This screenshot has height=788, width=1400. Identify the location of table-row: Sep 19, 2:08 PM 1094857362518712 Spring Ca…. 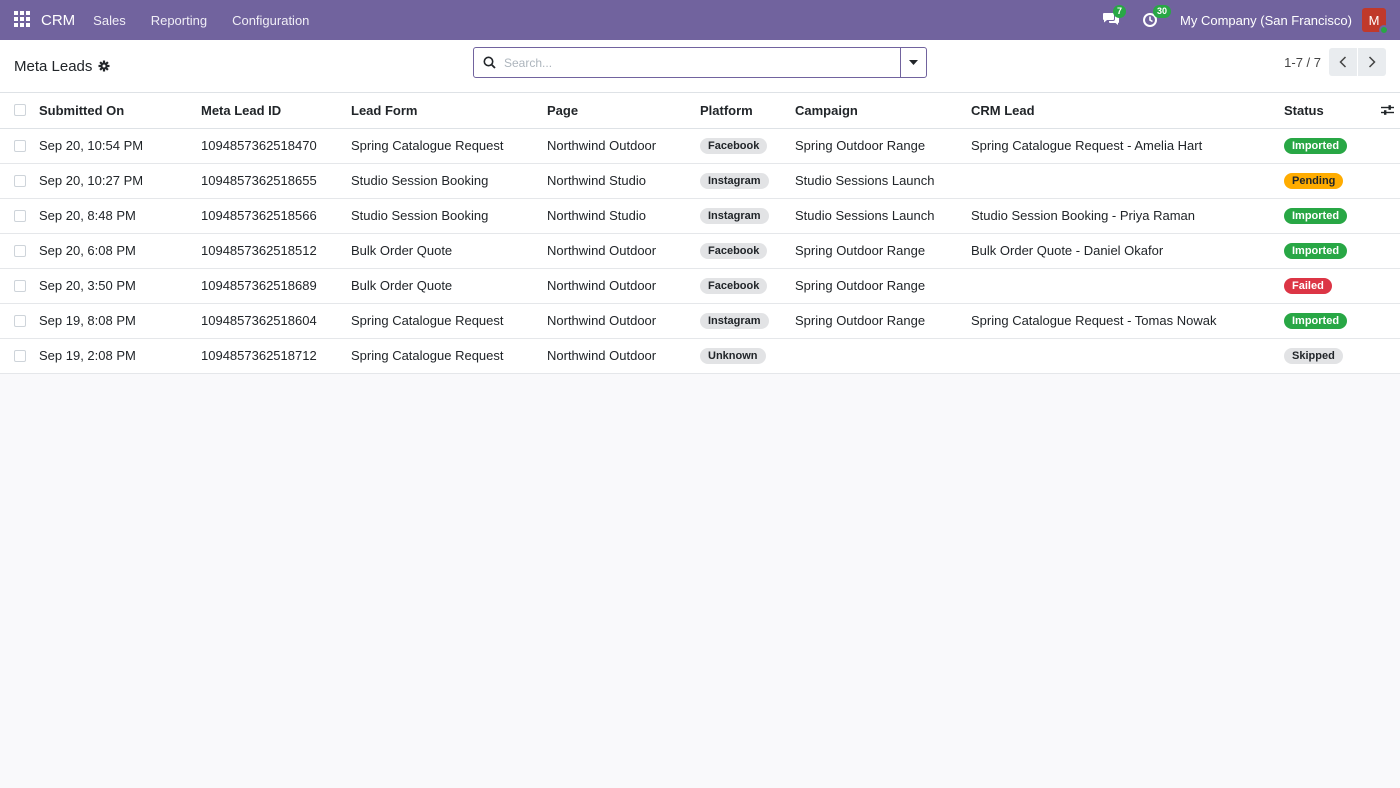
(700, 356).